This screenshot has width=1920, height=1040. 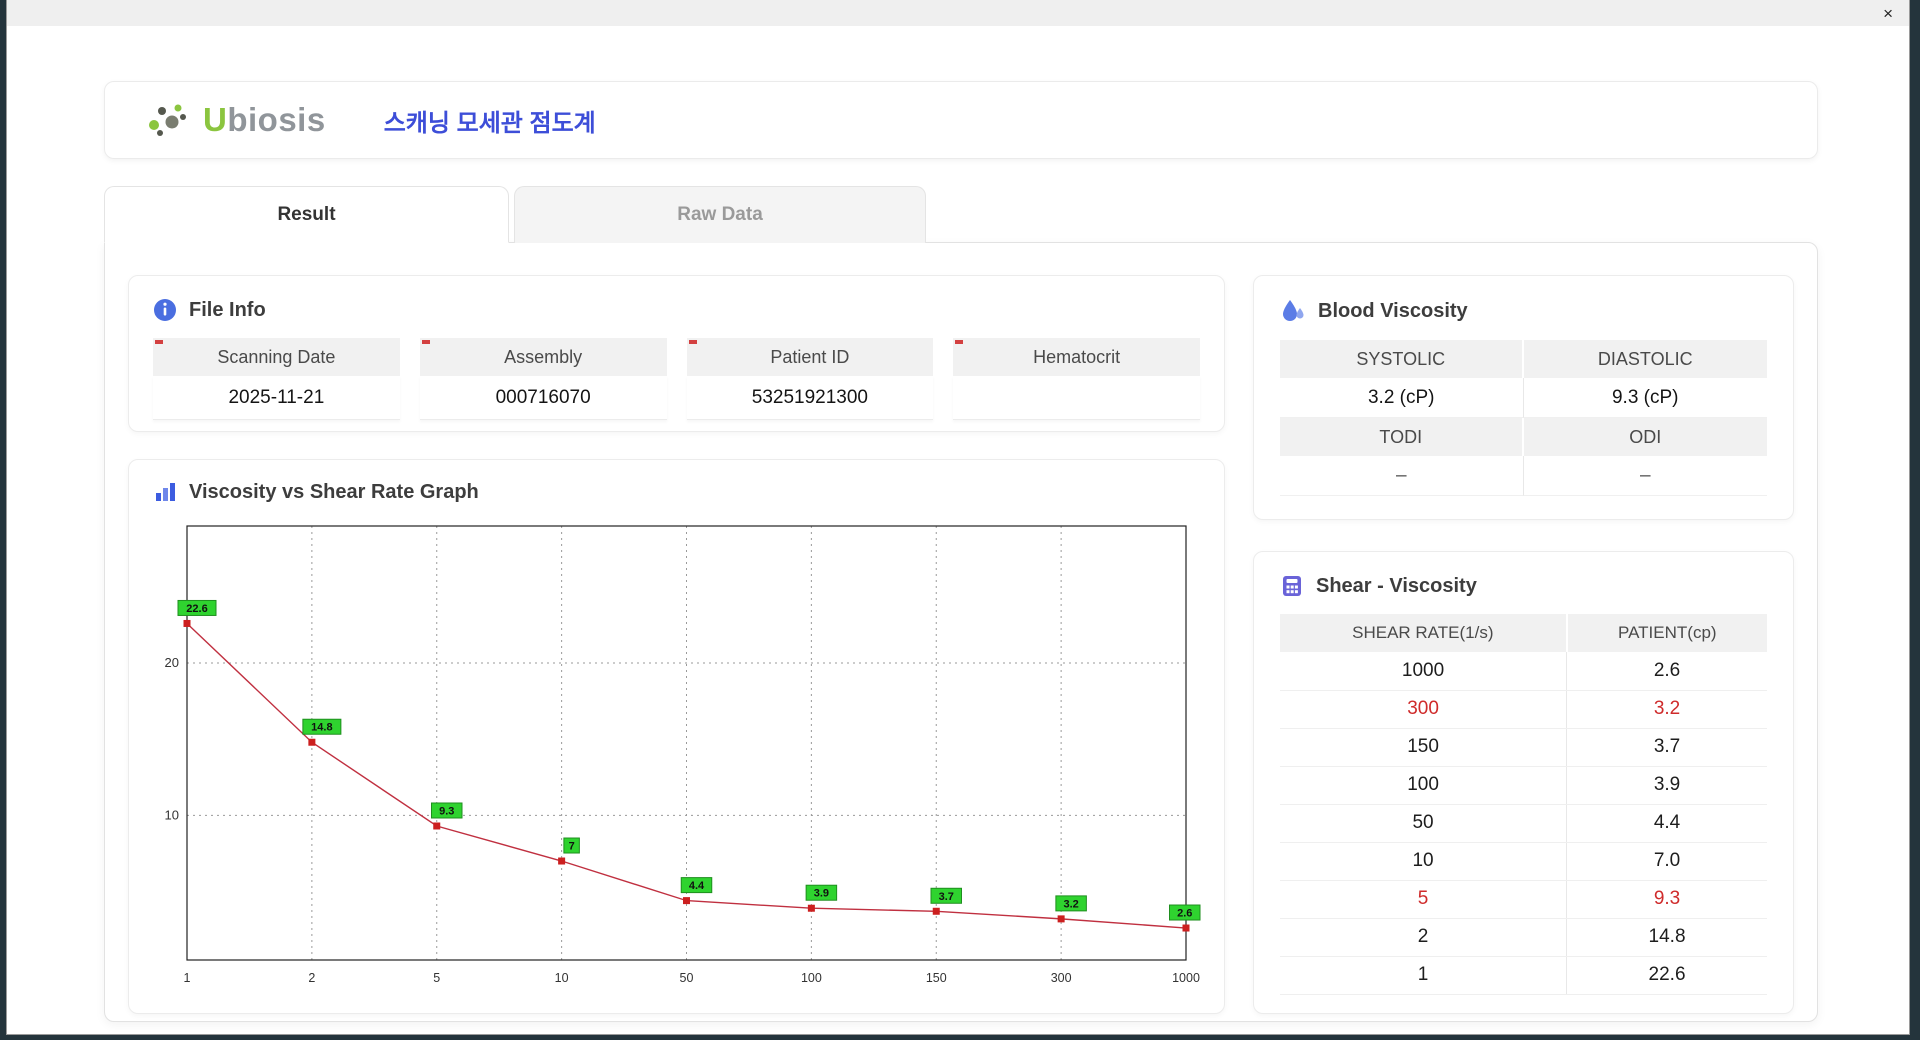 I want to click on diastolic-value: 9.3 (cP), so click(x=1645, y=398).